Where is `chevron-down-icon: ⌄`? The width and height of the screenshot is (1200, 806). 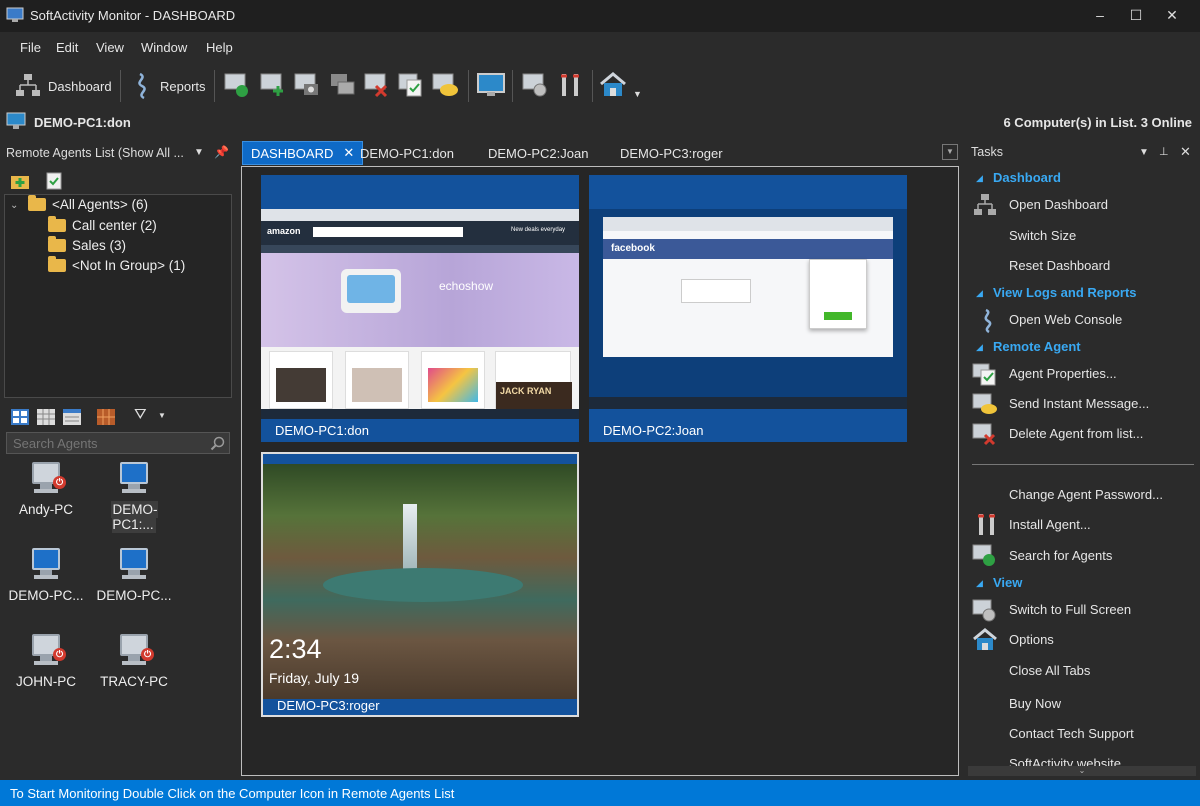 chevron-down-icon: ⌄ is located at coordinates (1082, 770).